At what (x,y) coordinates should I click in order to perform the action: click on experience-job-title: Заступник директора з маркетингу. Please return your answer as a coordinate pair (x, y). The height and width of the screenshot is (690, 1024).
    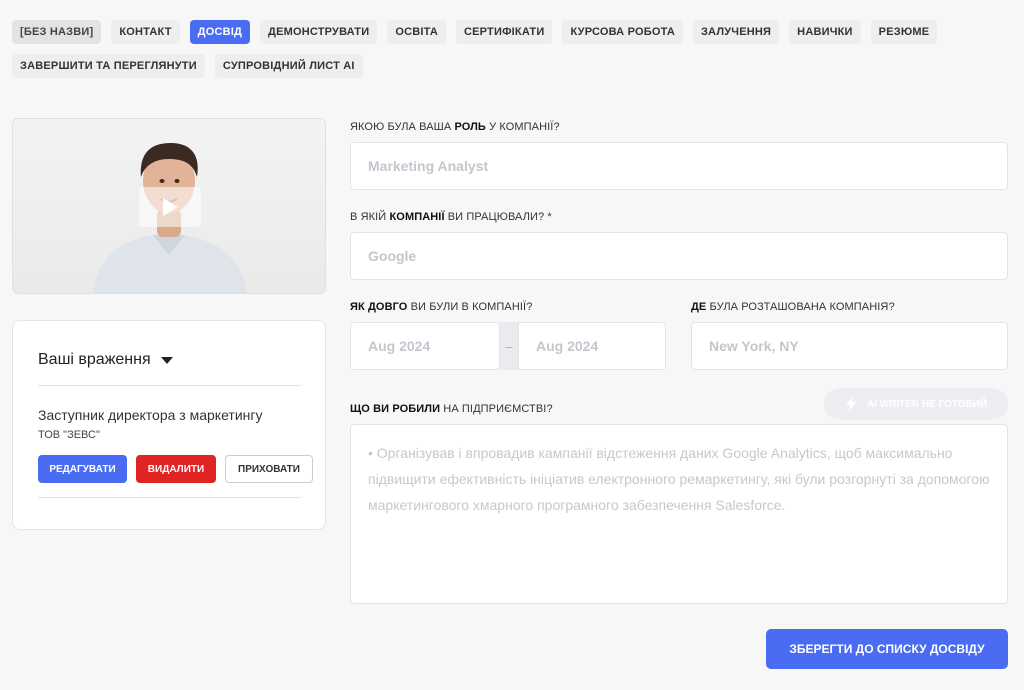
    Looking at the image, I should click on (150, 415).